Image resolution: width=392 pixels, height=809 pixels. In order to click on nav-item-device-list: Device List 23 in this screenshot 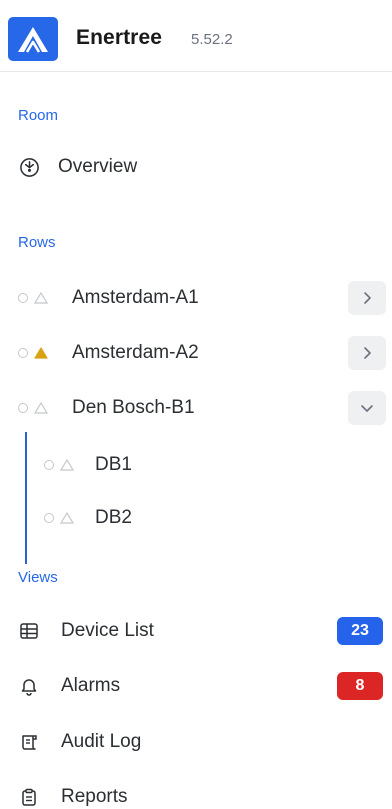, I will do `click(196, 631)`.